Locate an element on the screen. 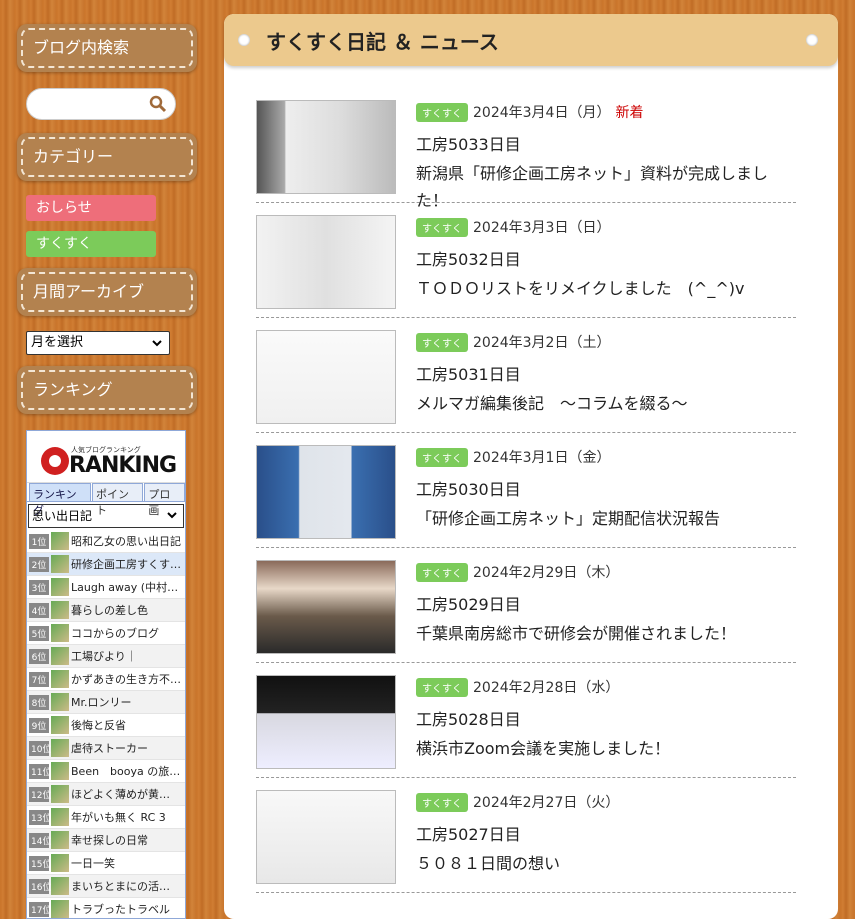 The image size is (855, 919). post-title: 工房5029日目 is located at coordinates (468, 603).